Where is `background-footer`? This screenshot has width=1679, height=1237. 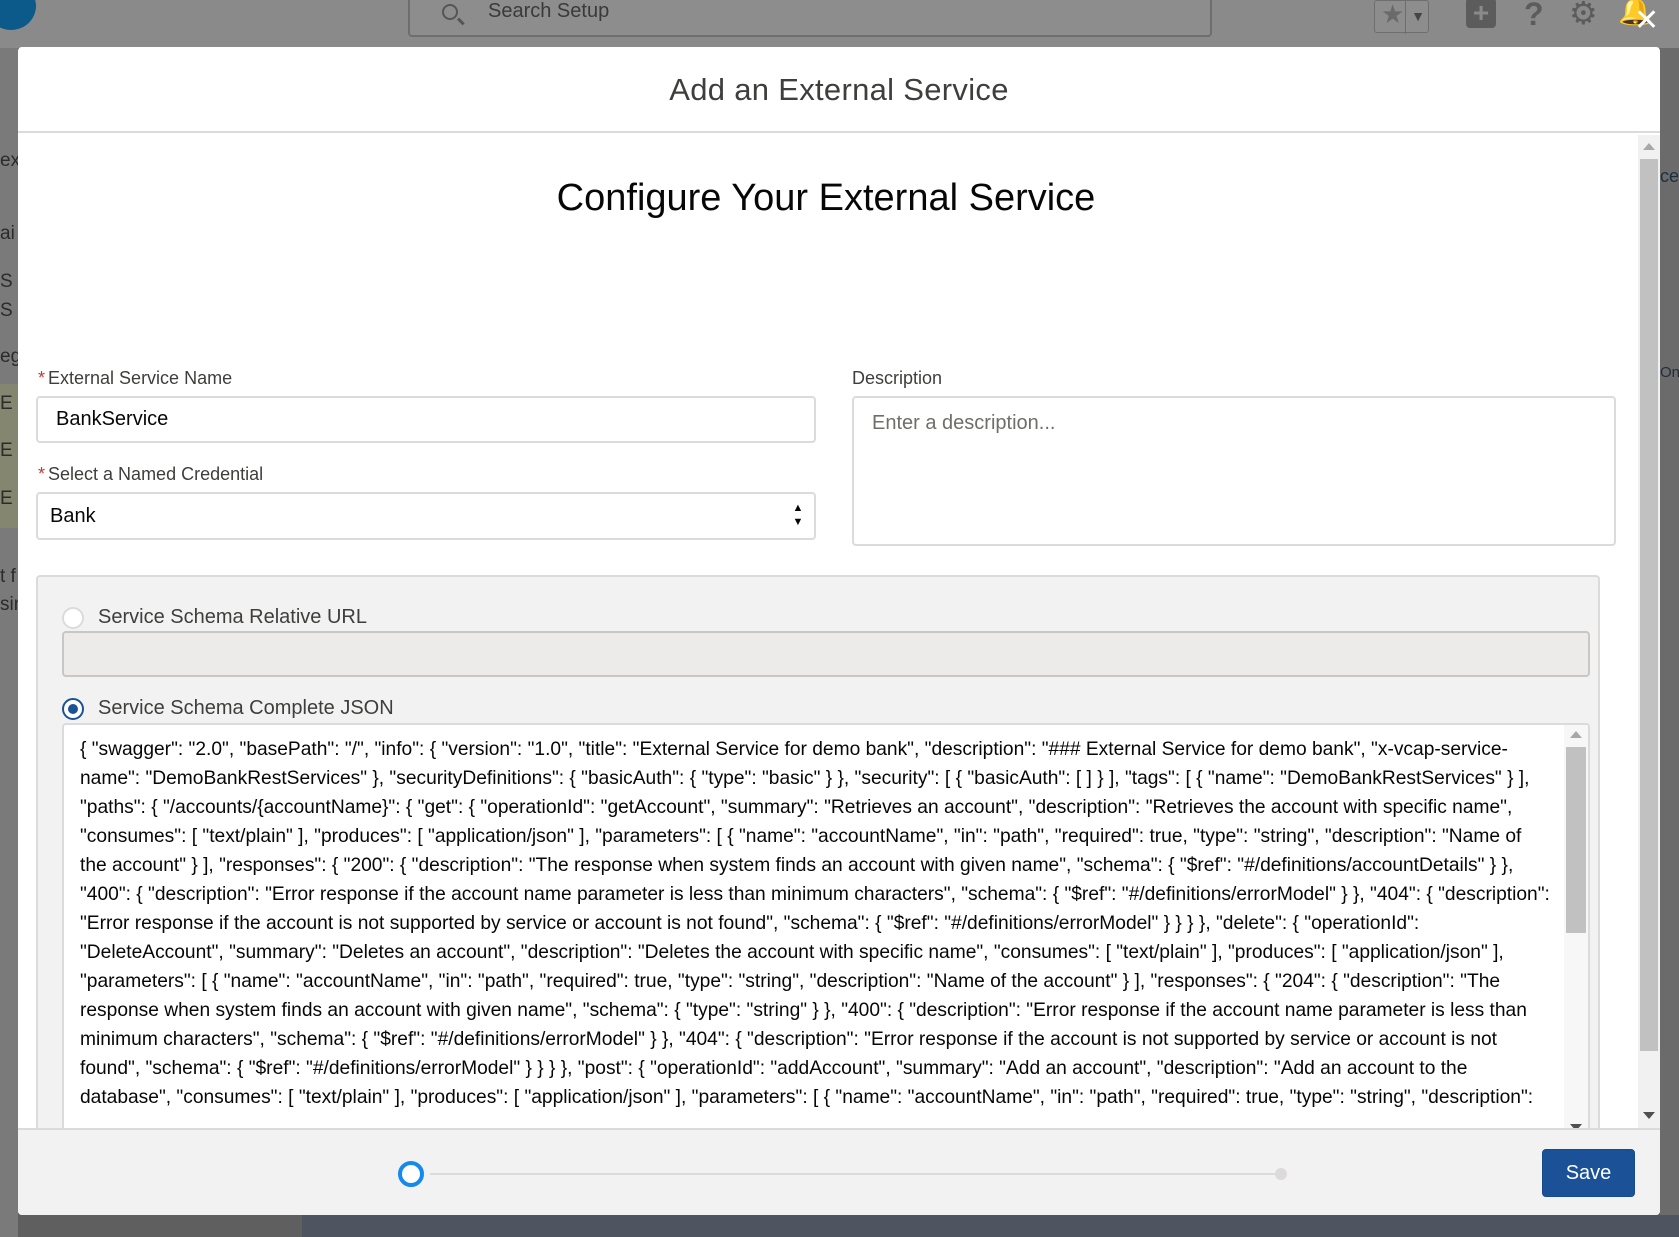 background-footer is located at coordinates (990, 1226).